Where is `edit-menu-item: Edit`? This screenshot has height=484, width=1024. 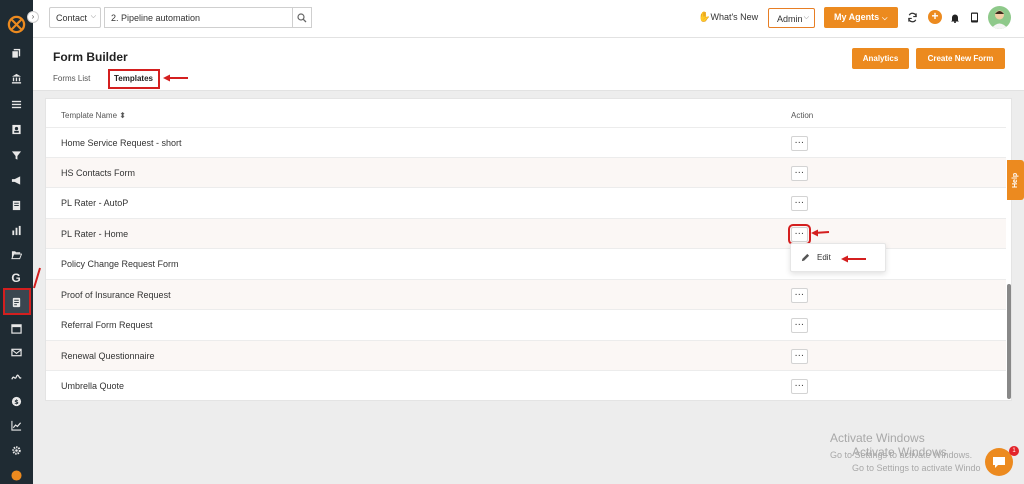 edit-menu-item: Edit is located at coordinates (816, 257).